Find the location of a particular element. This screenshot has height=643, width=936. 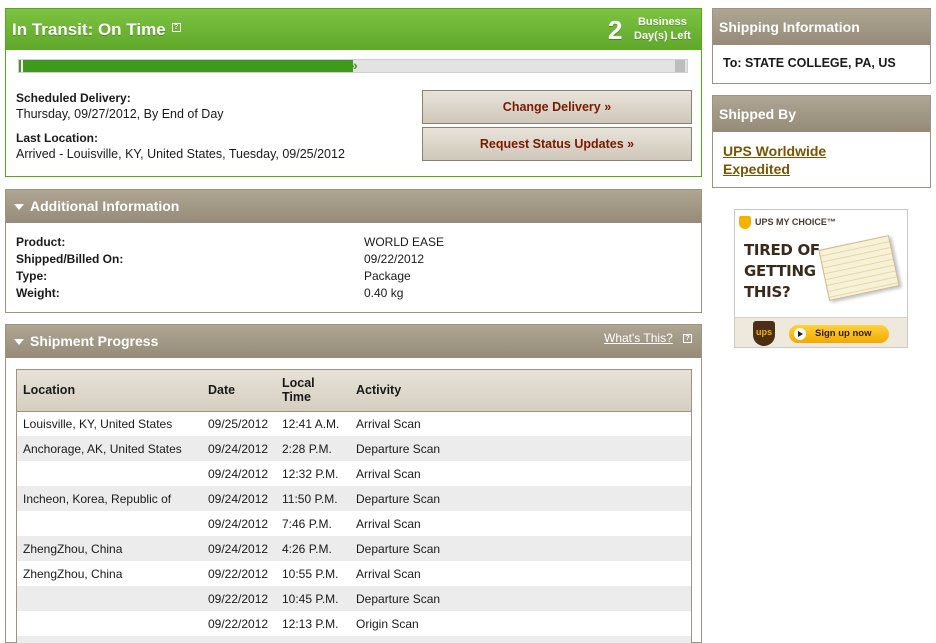

ad-brand-text: UPS MY CHOICE™ is located at coordinates (795, 221).